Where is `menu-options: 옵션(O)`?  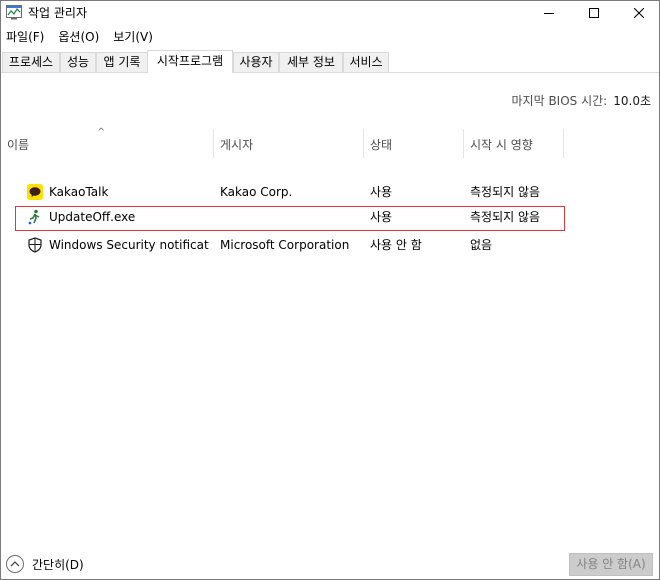
menu-options: 옵션(O) is located at coordinates (78, 37).